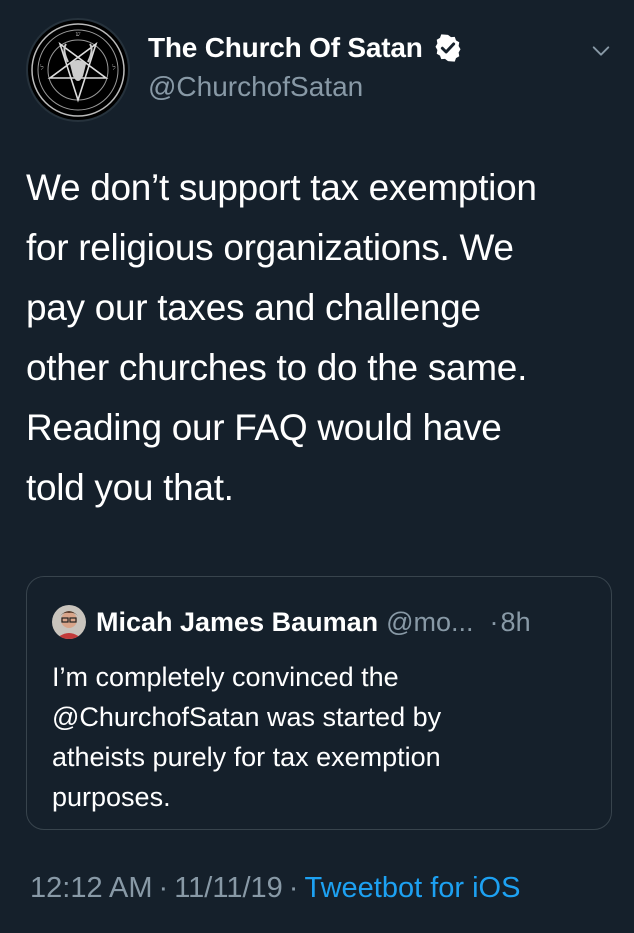  I want to click on quoted-author-name: Micah James Bauman, so click(237, 622).